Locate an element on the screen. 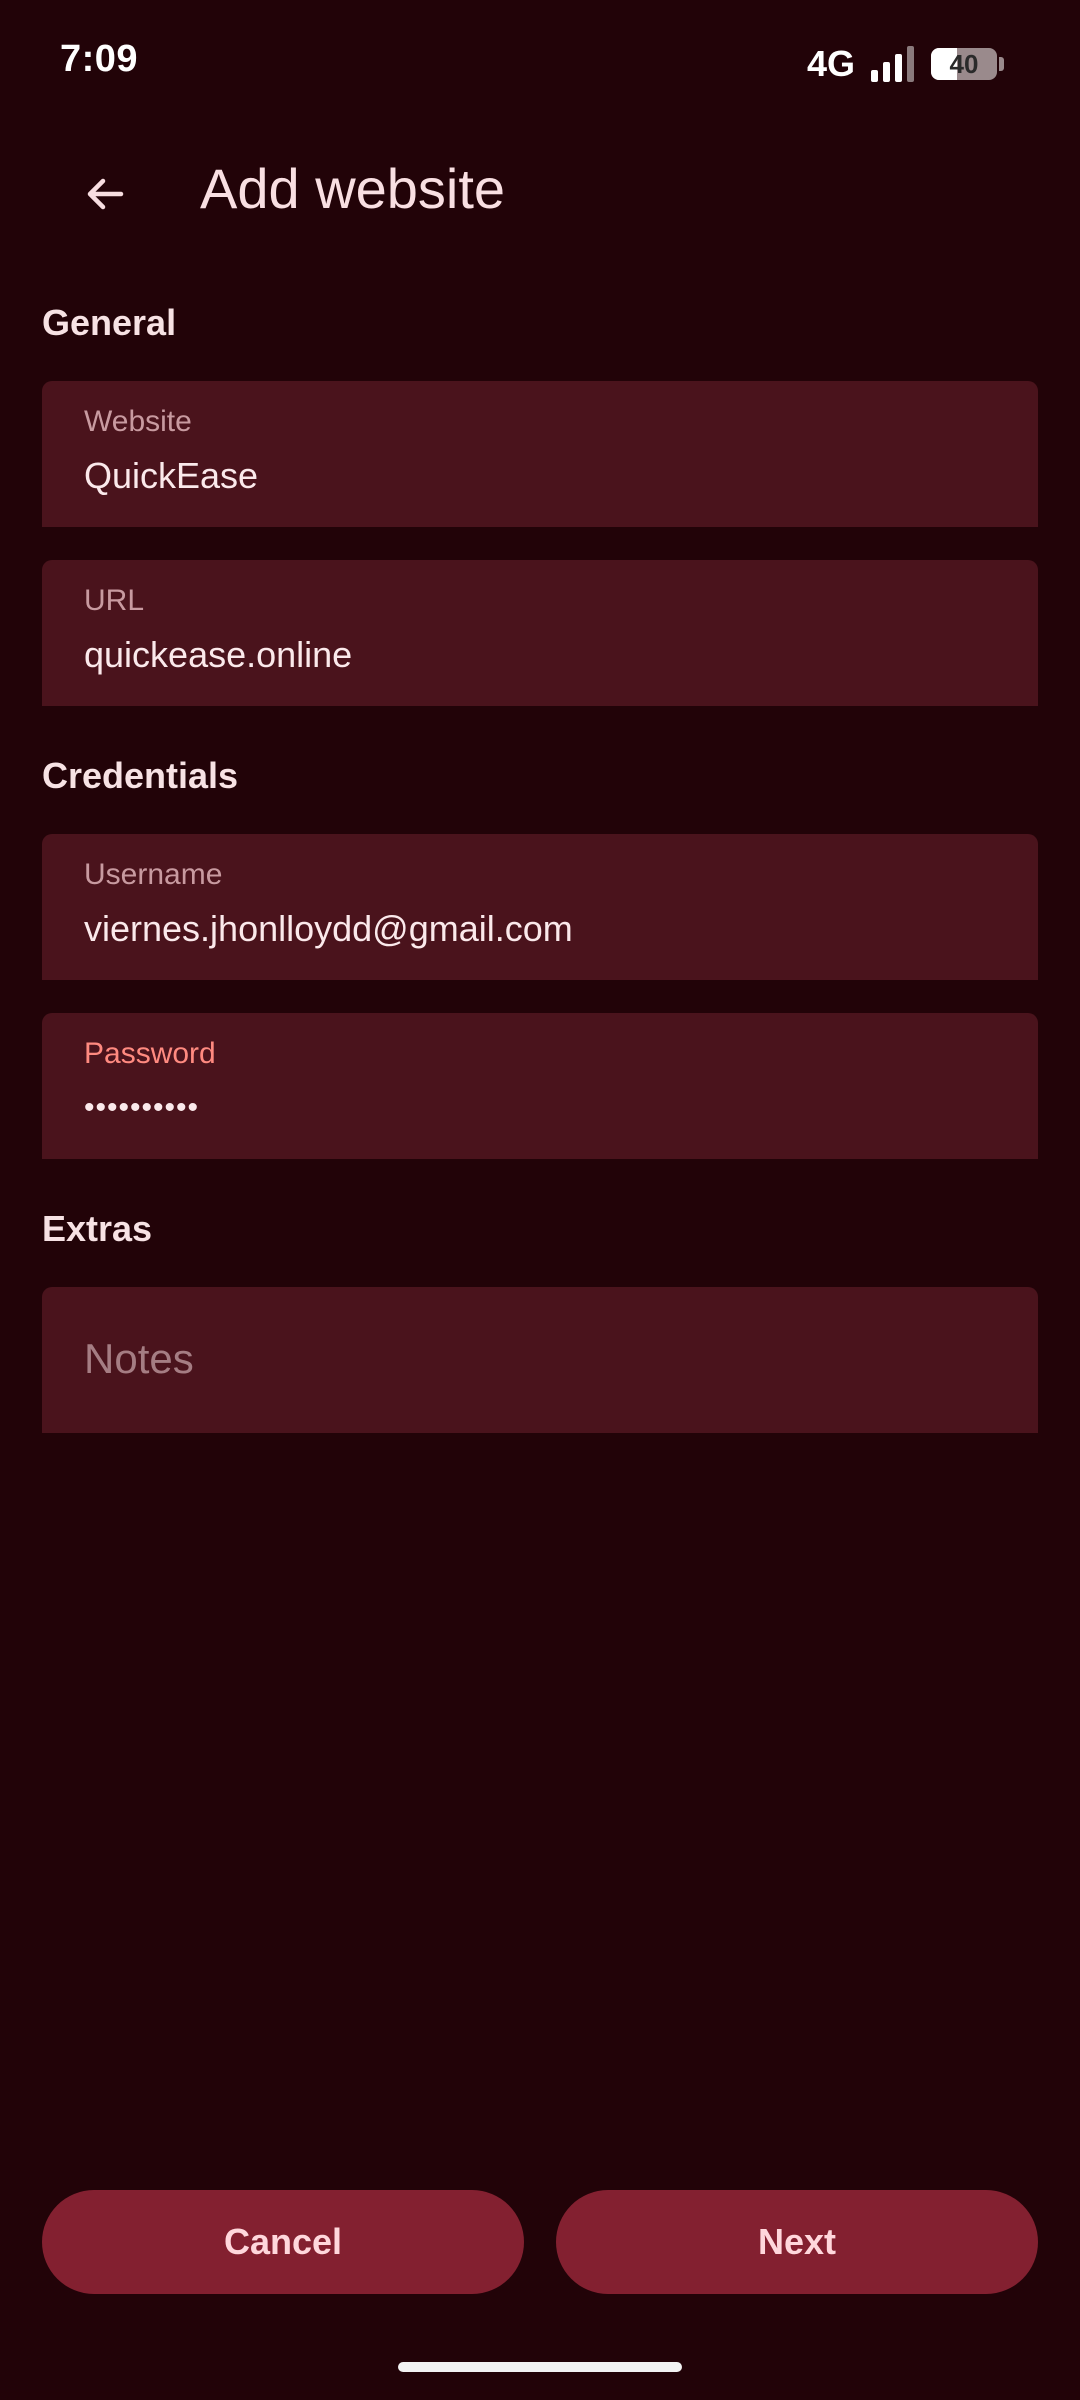 The width and height of the screenshot is (1080, 2400). battery-cap is located at coordinates (1001, 64).